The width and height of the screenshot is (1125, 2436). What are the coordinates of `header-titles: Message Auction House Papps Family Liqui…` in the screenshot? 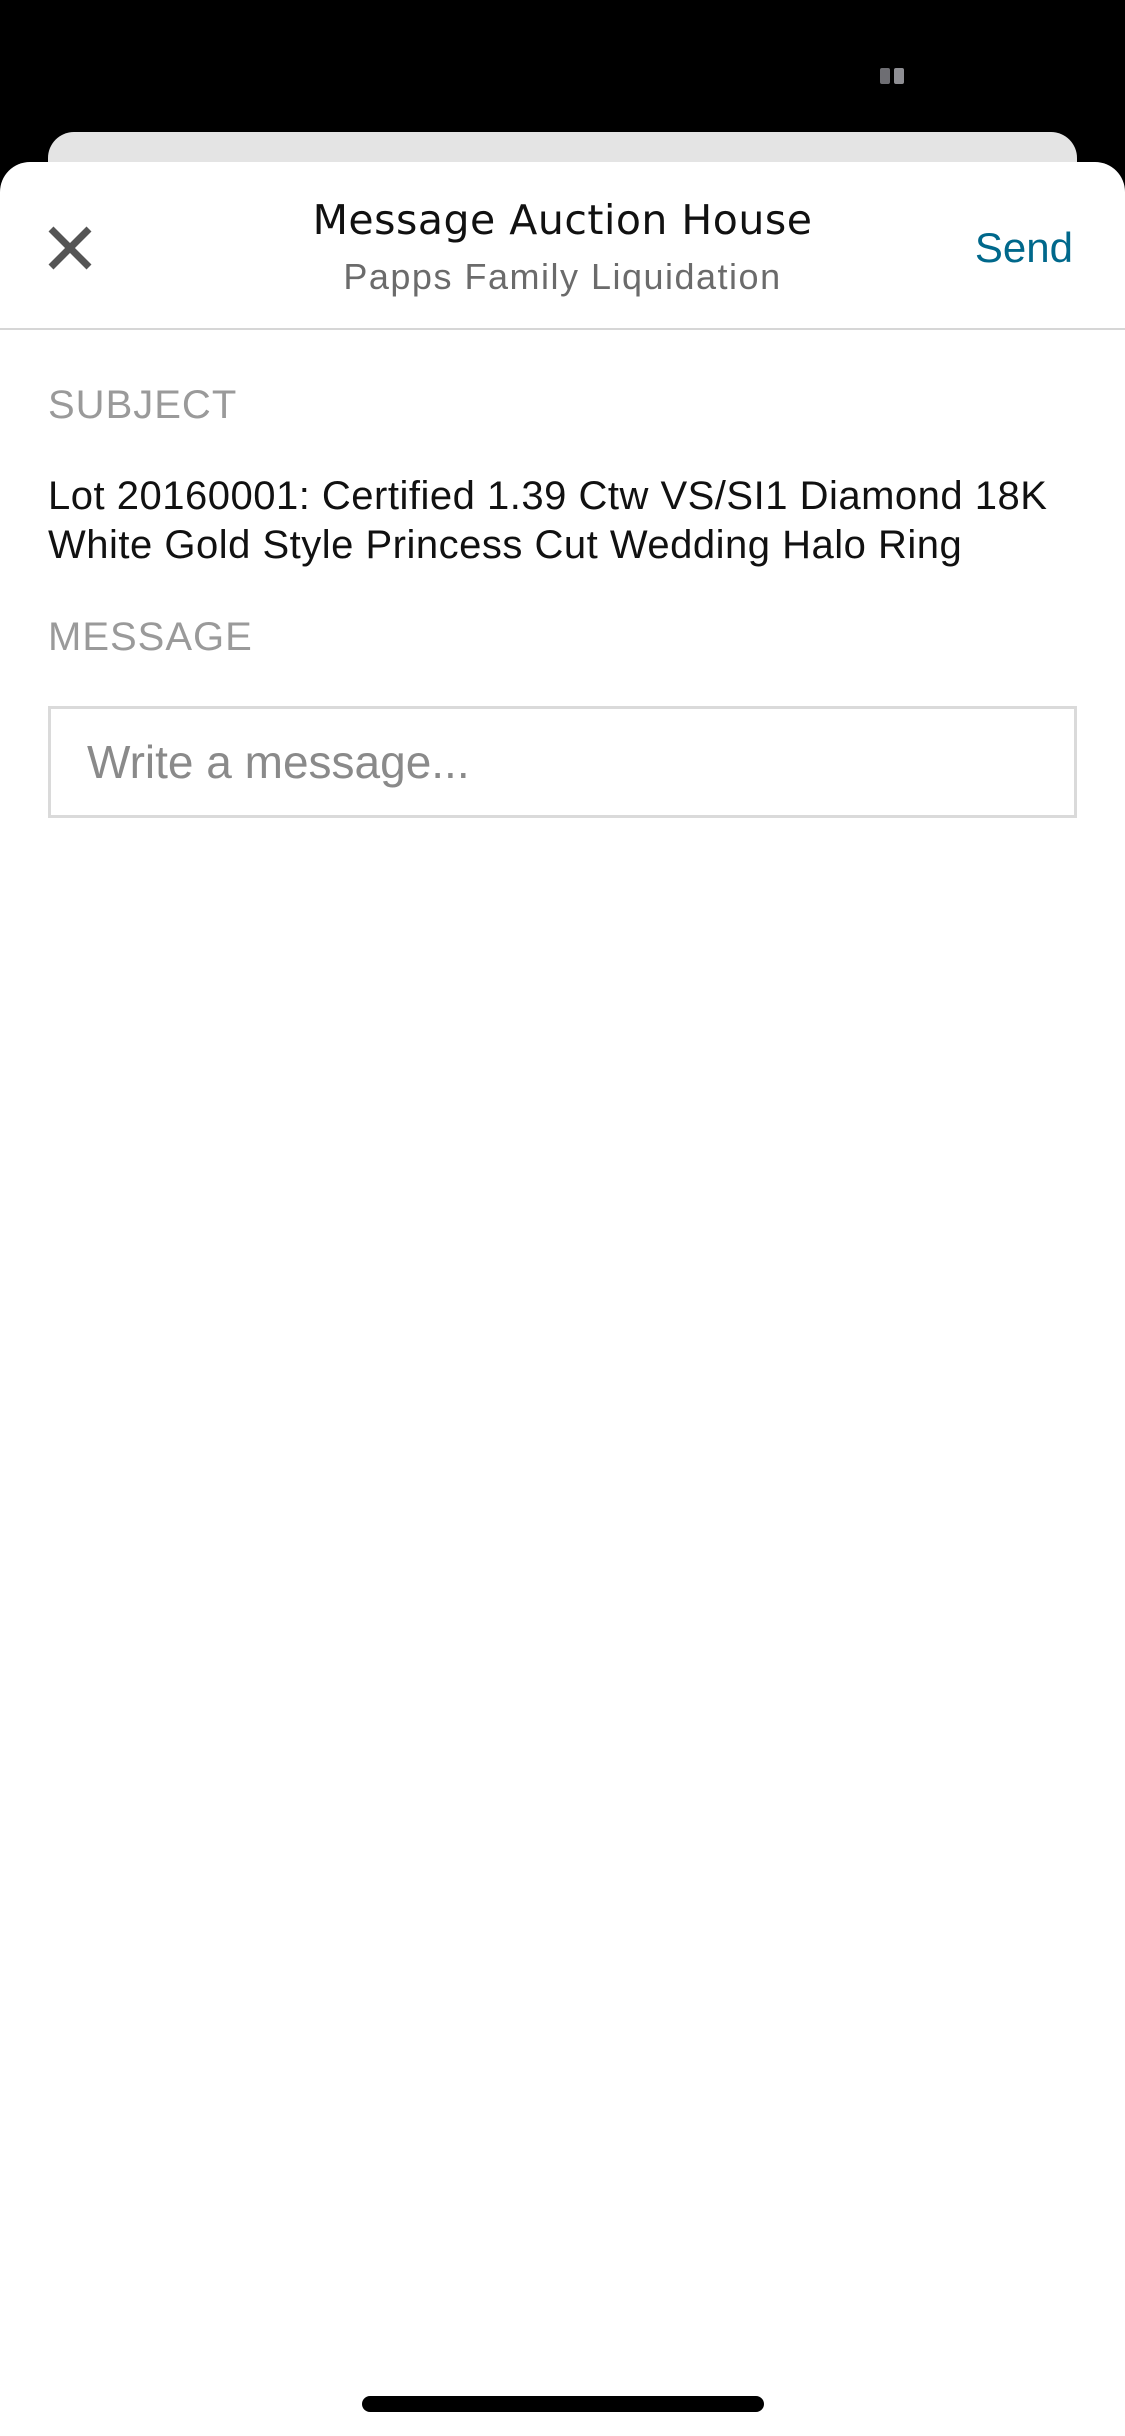 It's located at (562, 247).